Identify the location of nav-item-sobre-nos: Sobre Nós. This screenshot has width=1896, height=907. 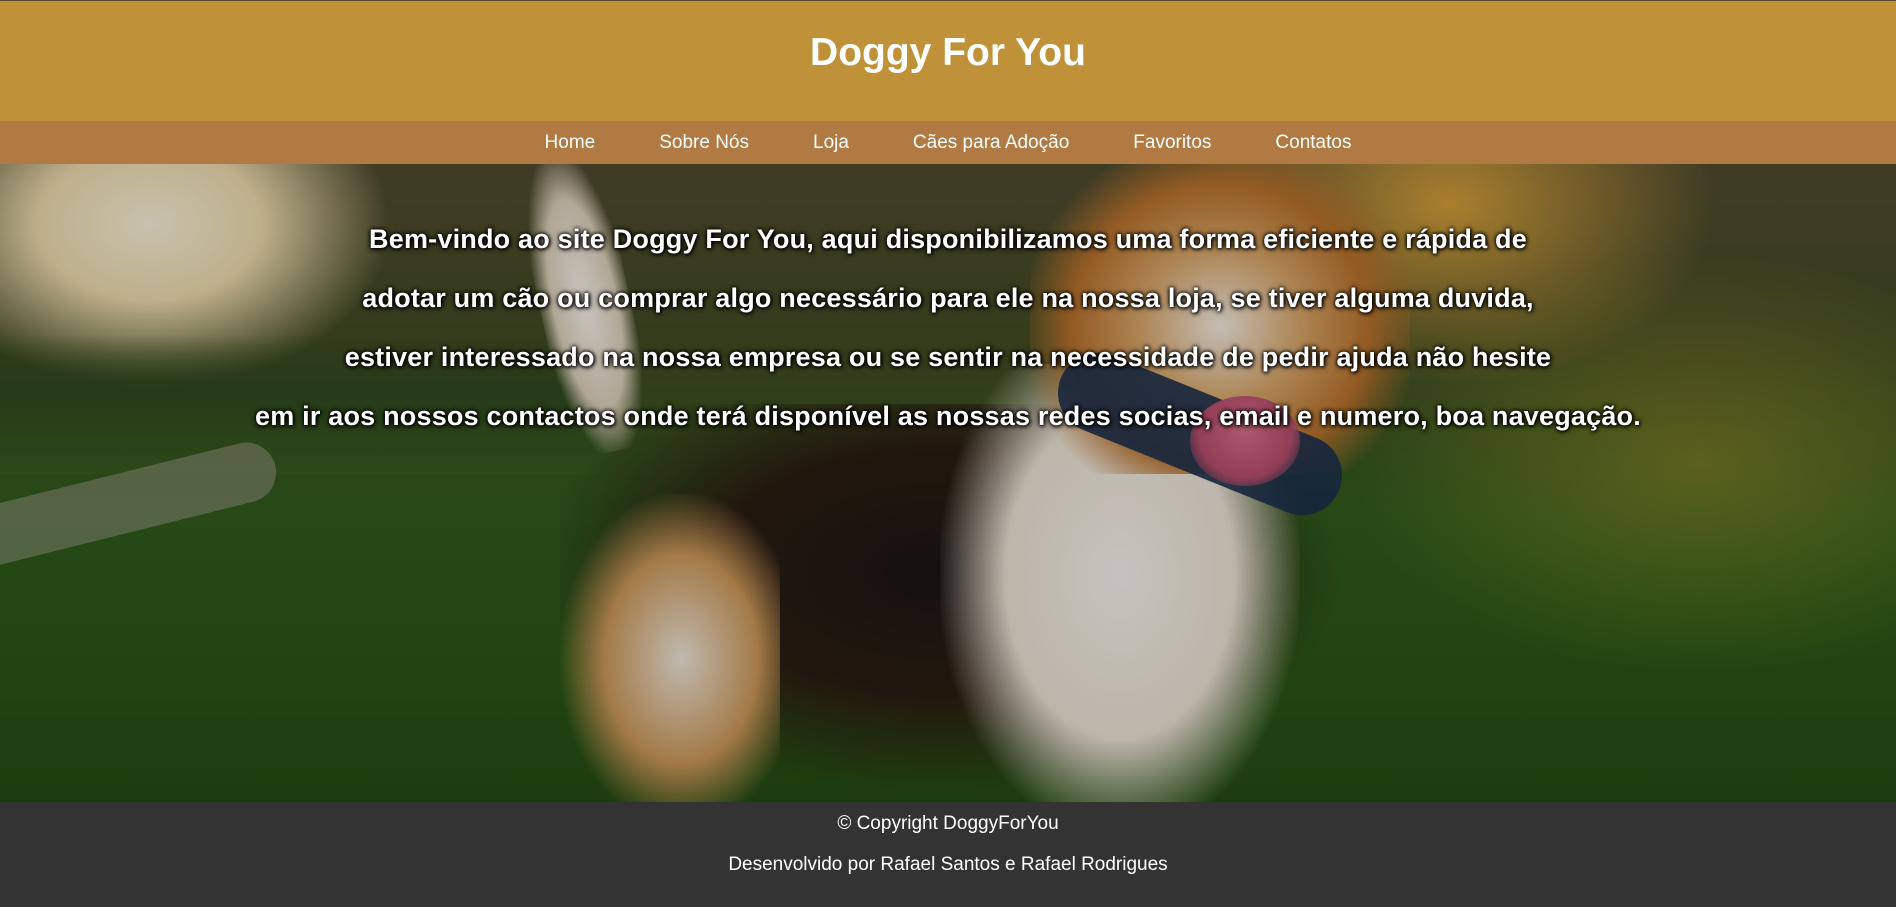
(704, 143).